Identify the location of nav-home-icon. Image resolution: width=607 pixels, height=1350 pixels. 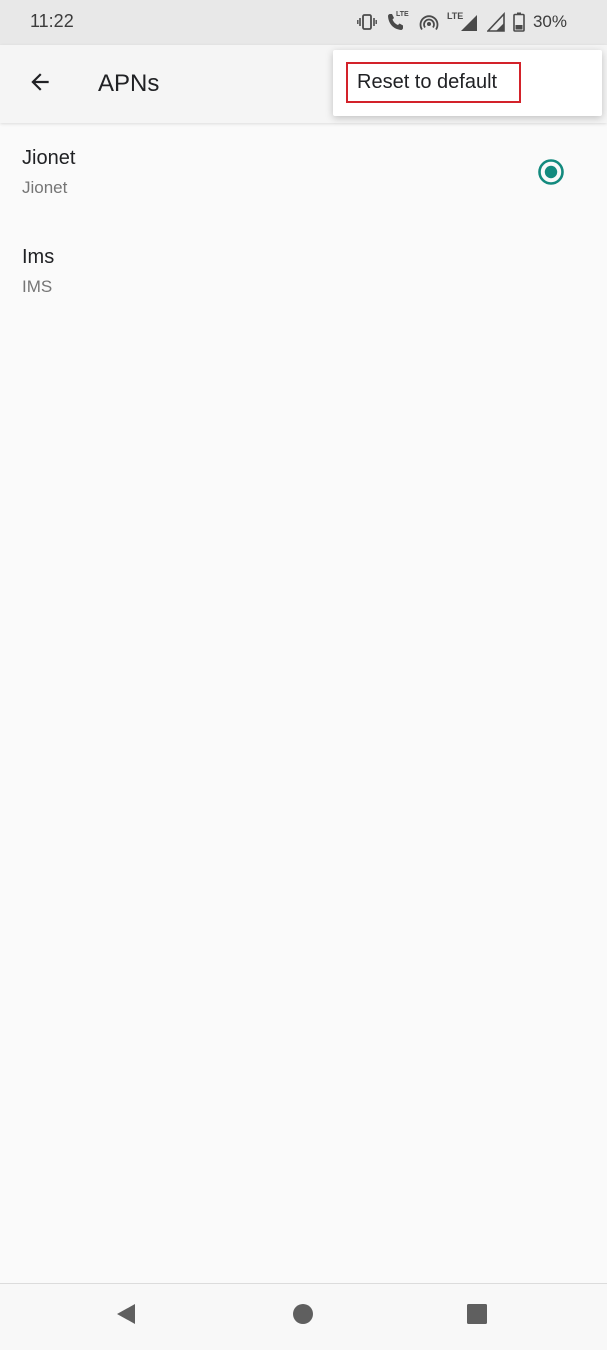
(303, 1316).